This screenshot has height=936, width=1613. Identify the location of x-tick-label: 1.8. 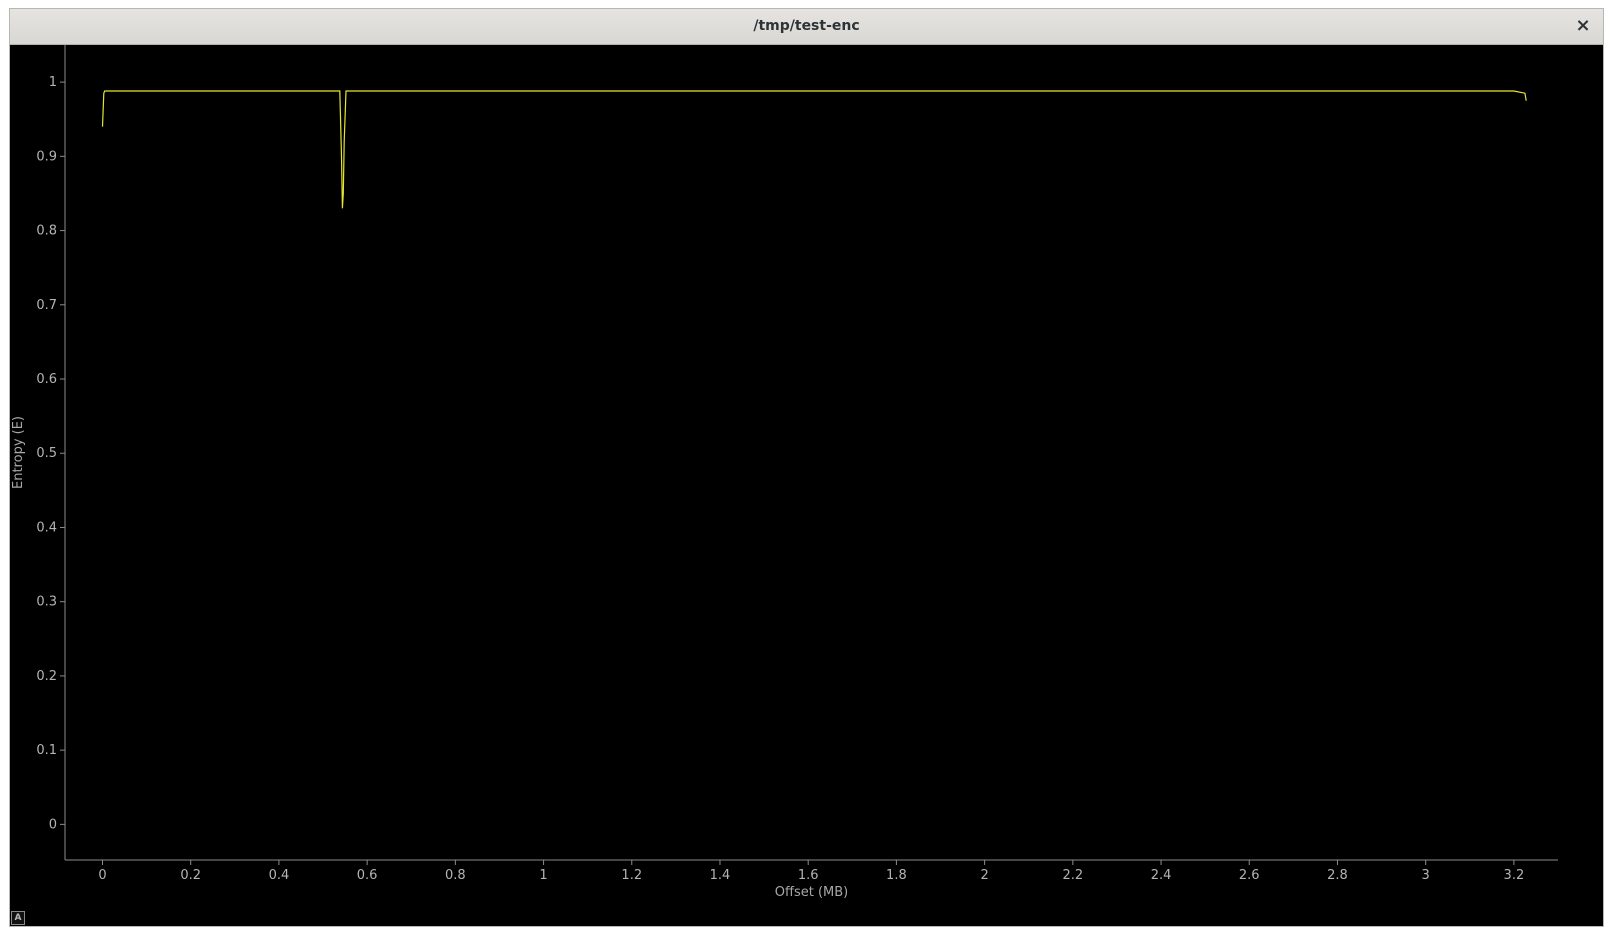
(896, 875).